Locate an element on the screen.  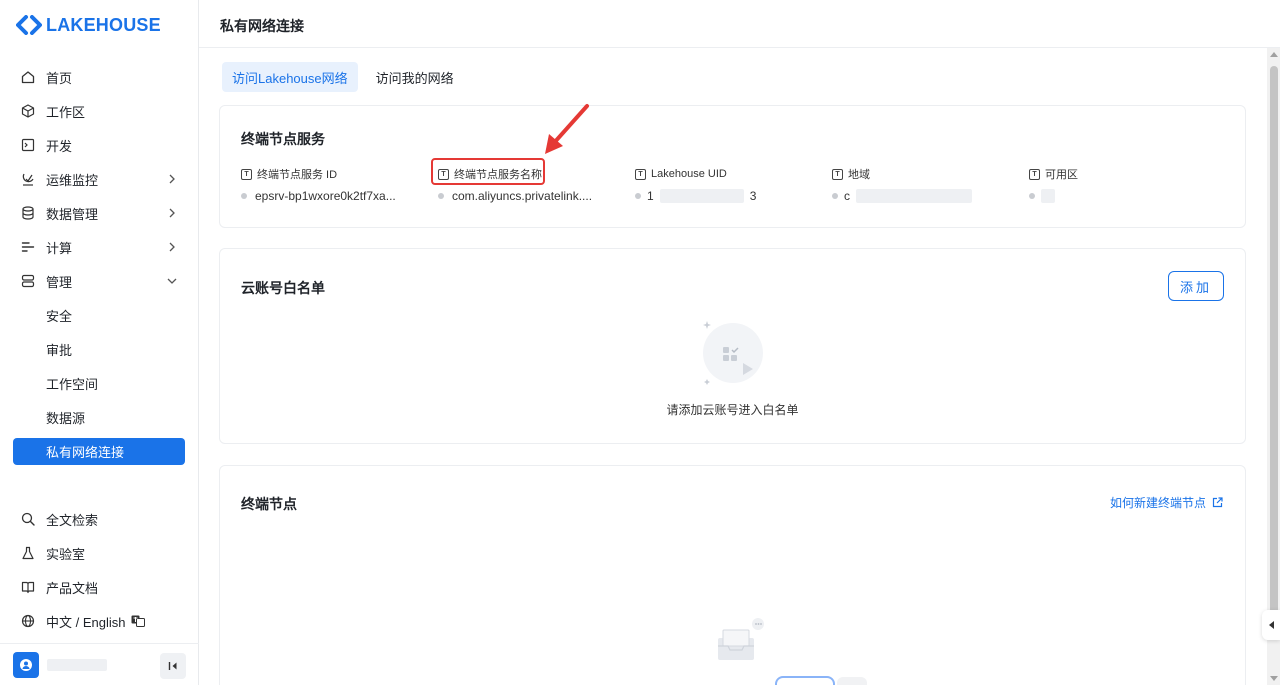
sidebar-item-private-network: 私有网络连接 is located at coordinates (99, 451).